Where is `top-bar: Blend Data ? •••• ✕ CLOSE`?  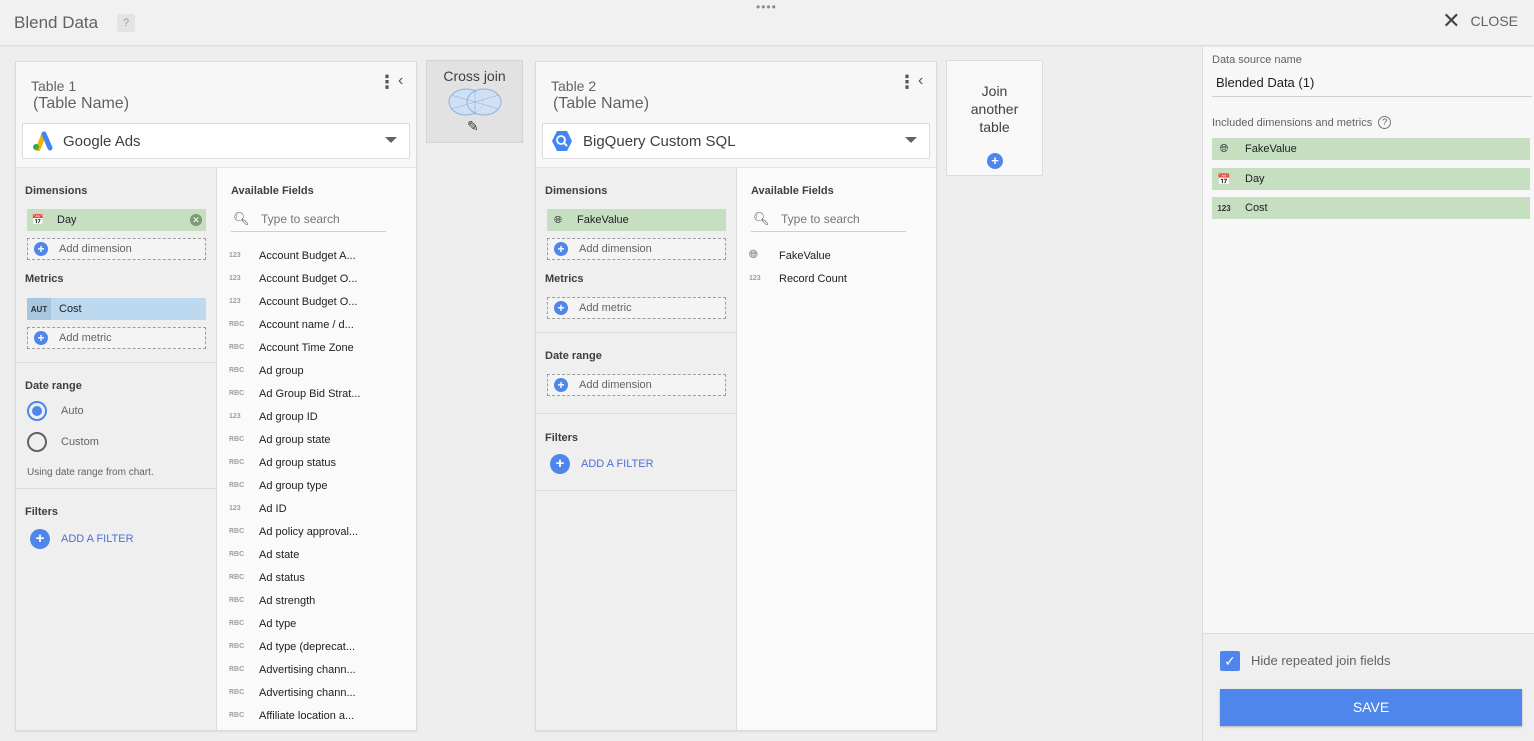 top-bar: Blend Data ? •••• ✕ CLOSE is located at coordinates (767, 23).